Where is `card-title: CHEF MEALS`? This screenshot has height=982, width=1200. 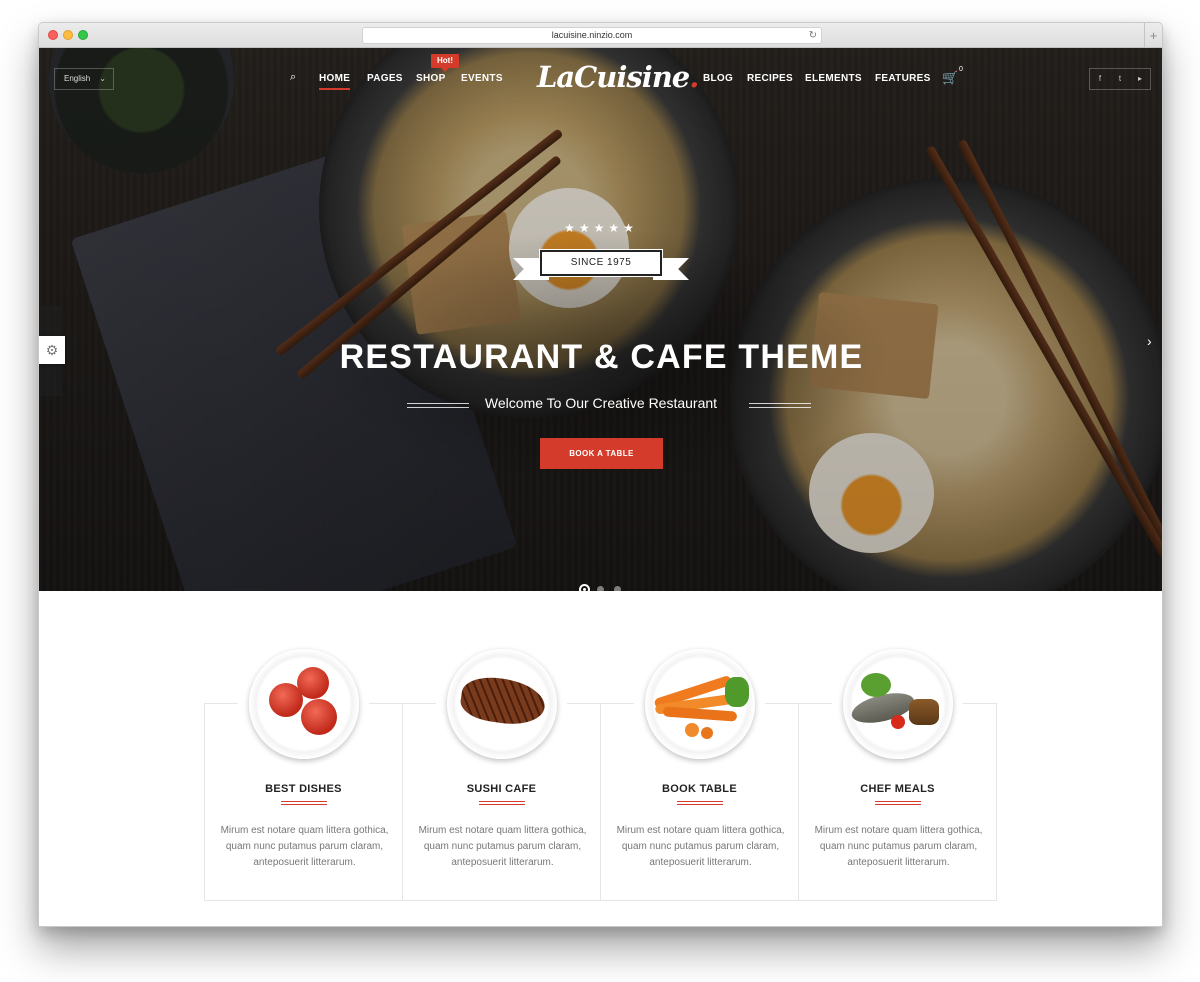 card-title: CHEF MEALS is located at coordinates (897, 789).